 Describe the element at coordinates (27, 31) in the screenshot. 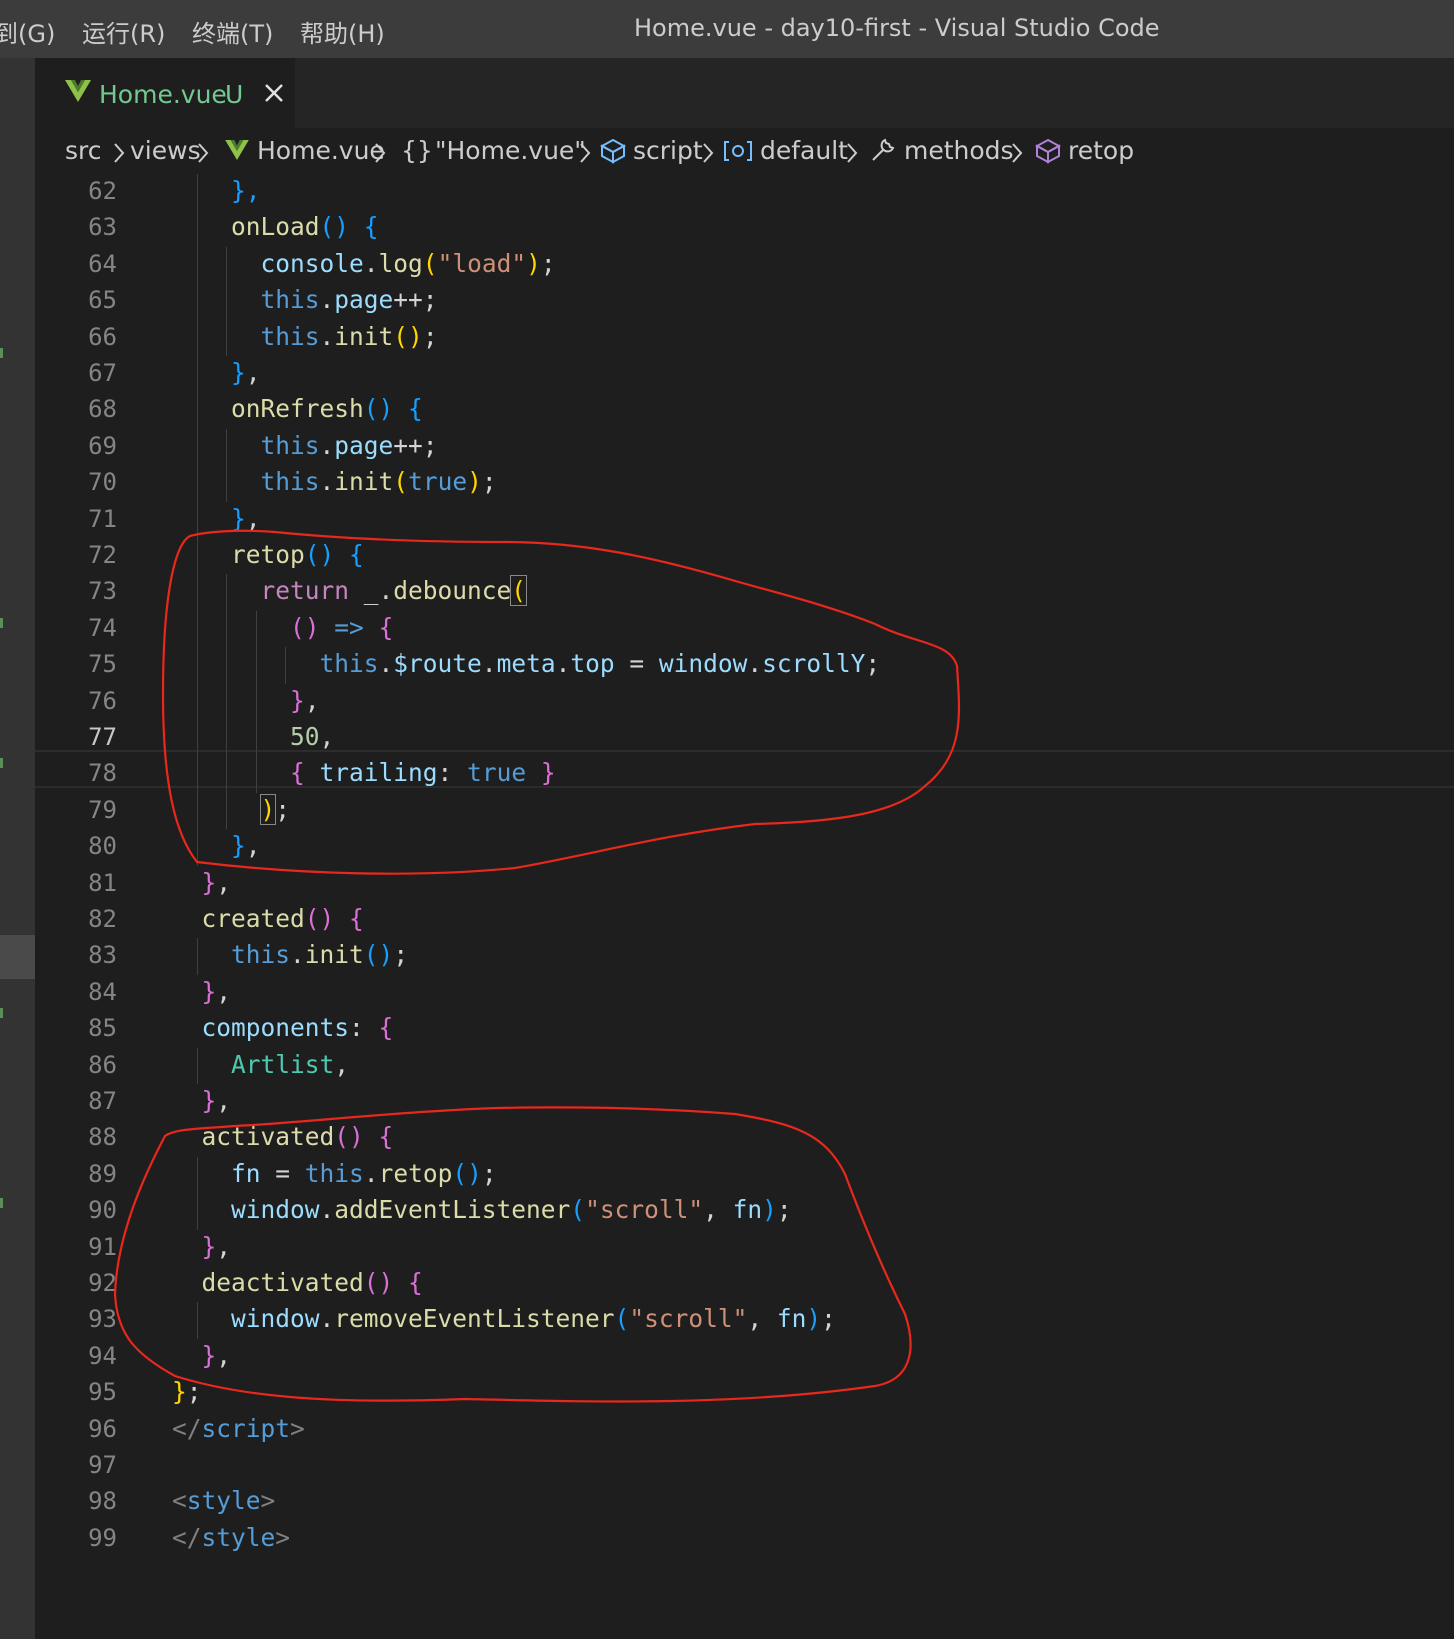

I see `menu-goto: 到(G)` at that location.